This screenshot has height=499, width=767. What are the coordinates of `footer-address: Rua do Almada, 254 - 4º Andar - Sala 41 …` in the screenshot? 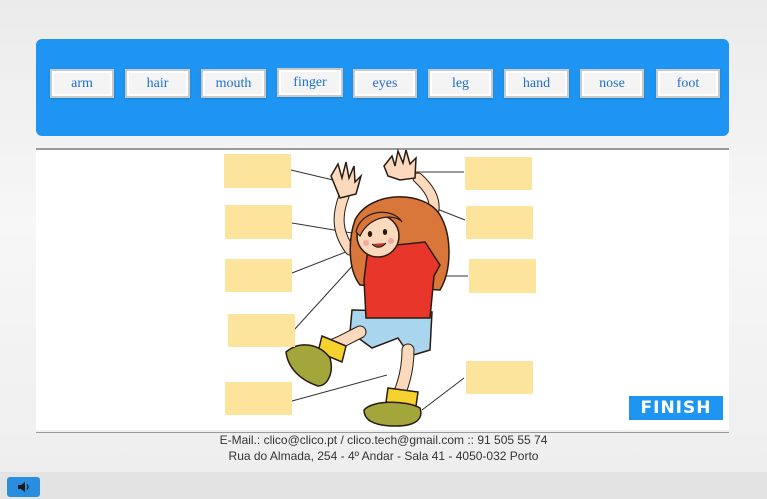 It's located at (383, 456).